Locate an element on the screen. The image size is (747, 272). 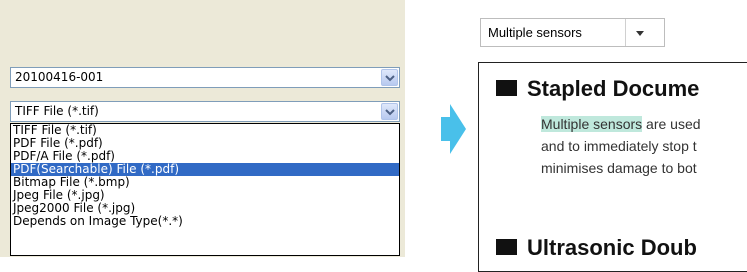
section-heading-stapled: Stapled Docume is located at coordinates (597, 89).